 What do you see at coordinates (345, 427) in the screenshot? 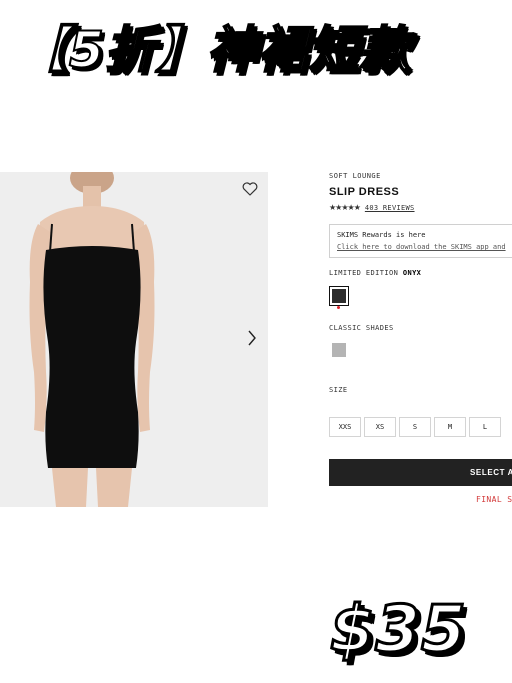
I see `size-button-xxs: XXS` at bounding box center [345, 427].